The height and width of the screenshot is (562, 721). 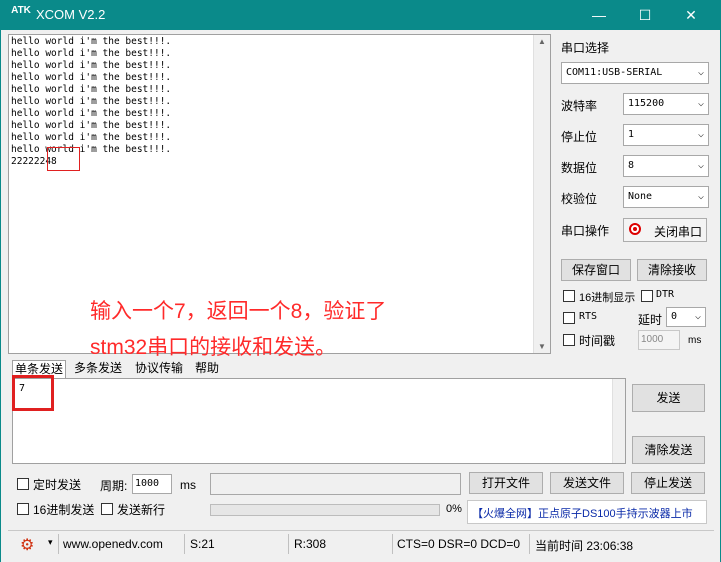 I want to click on delay-value: 0, so click(x=674, y=316).